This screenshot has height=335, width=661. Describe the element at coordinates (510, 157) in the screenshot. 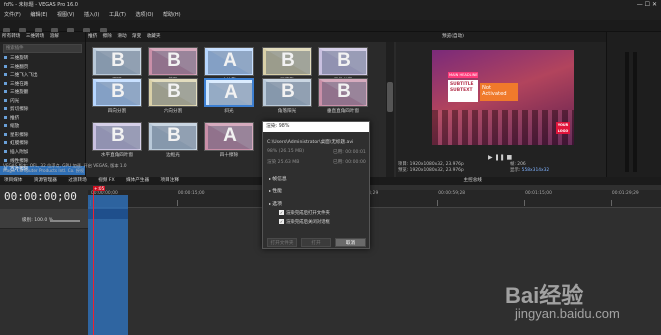

I see `stop-icon: ■` at that location.